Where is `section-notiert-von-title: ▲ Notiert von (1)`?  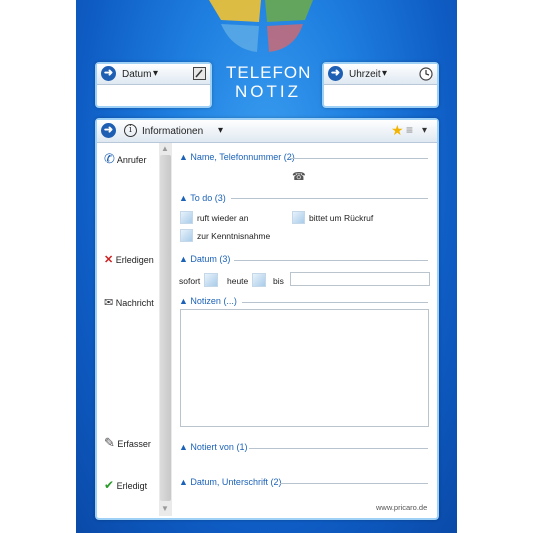
section-notiert-von-title: ▲ Notiert von (1) is located at coordinates (213, 447).